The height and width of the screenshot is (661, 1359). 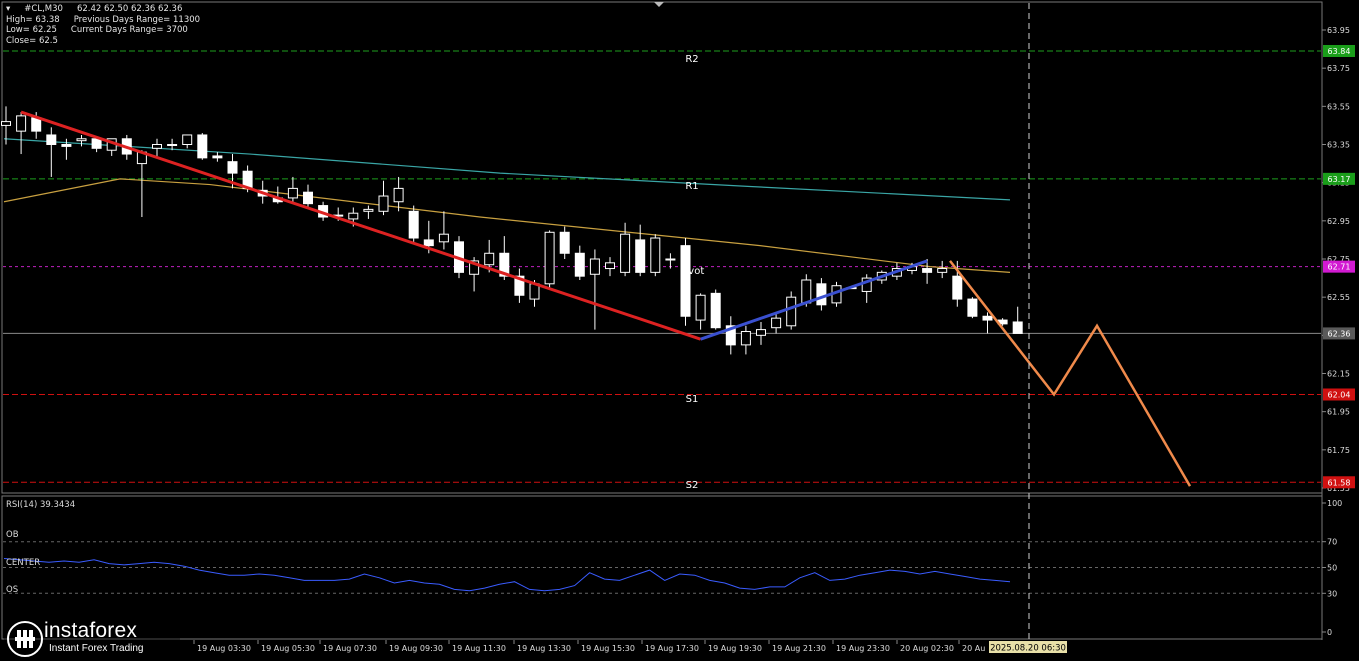 I want to click on price-tick-label: 63.95, so click(x=1338, y=30).